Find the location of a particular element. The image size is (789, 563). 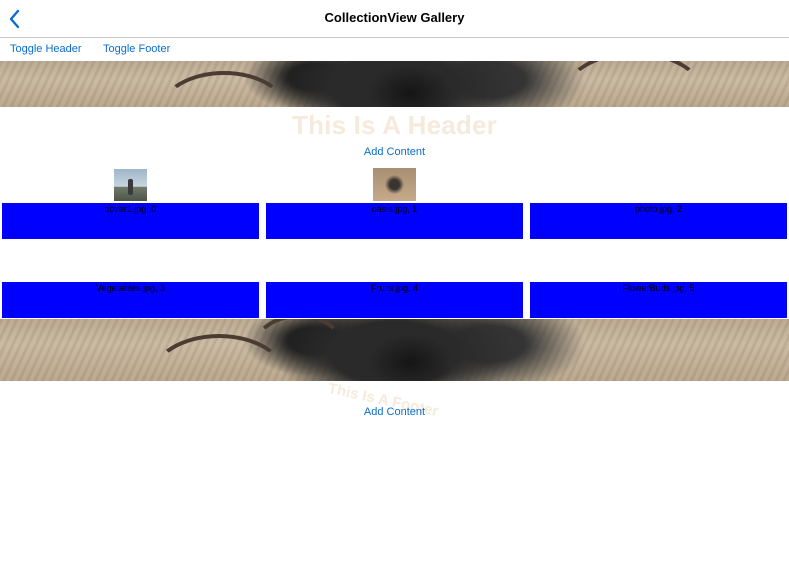

collection-cell-3: Vegetables.jpg, 3 is located at coordinates (130, 300).